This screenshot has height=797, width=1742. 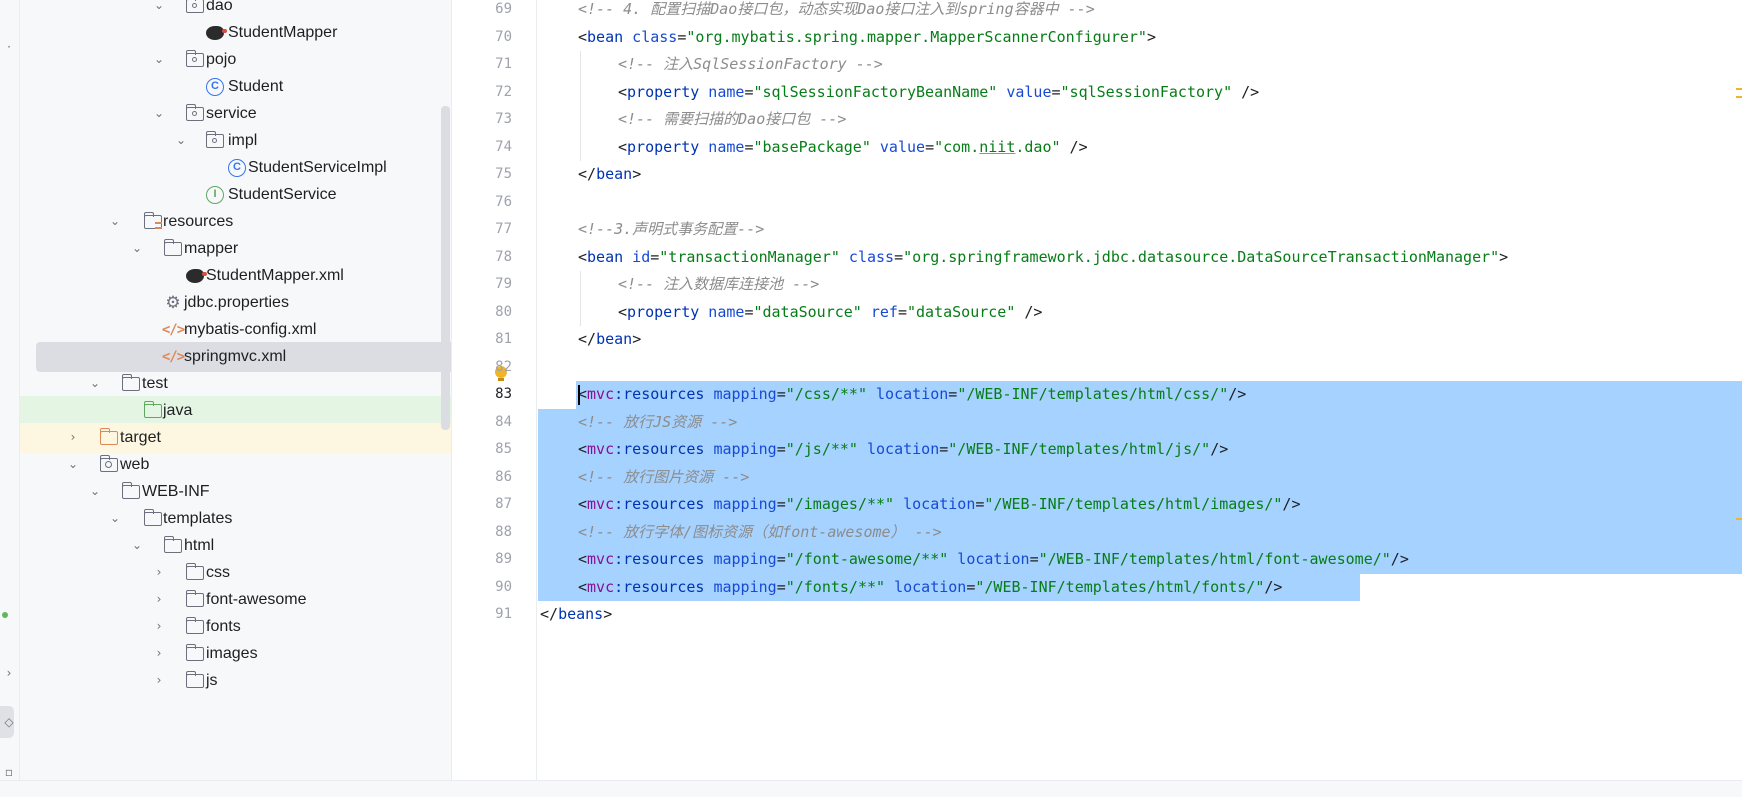 I want to click on line-number: 74, so click(x=503, y=146).